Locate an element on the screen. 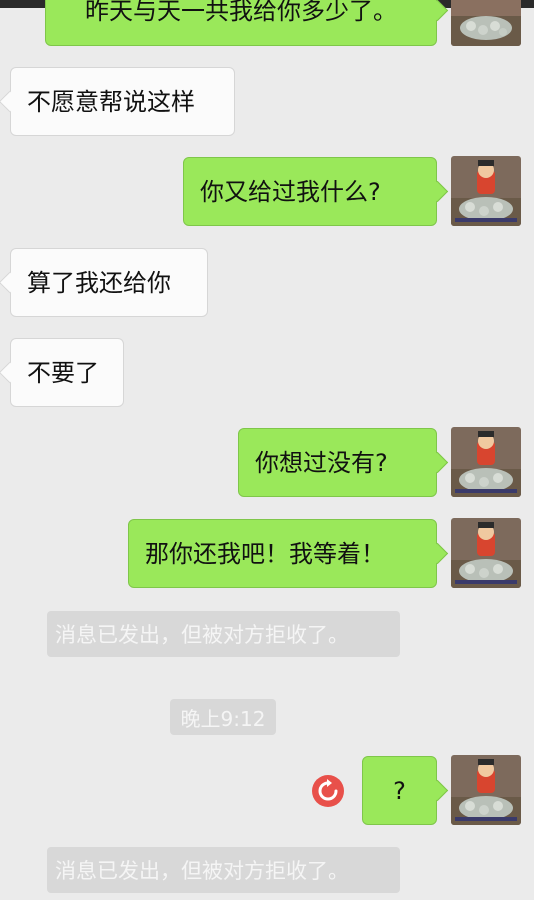 The height and width of the screenshot is (900, 534). message-text: 那你还我吧！我等着！ is located at coordinates (265, 553).